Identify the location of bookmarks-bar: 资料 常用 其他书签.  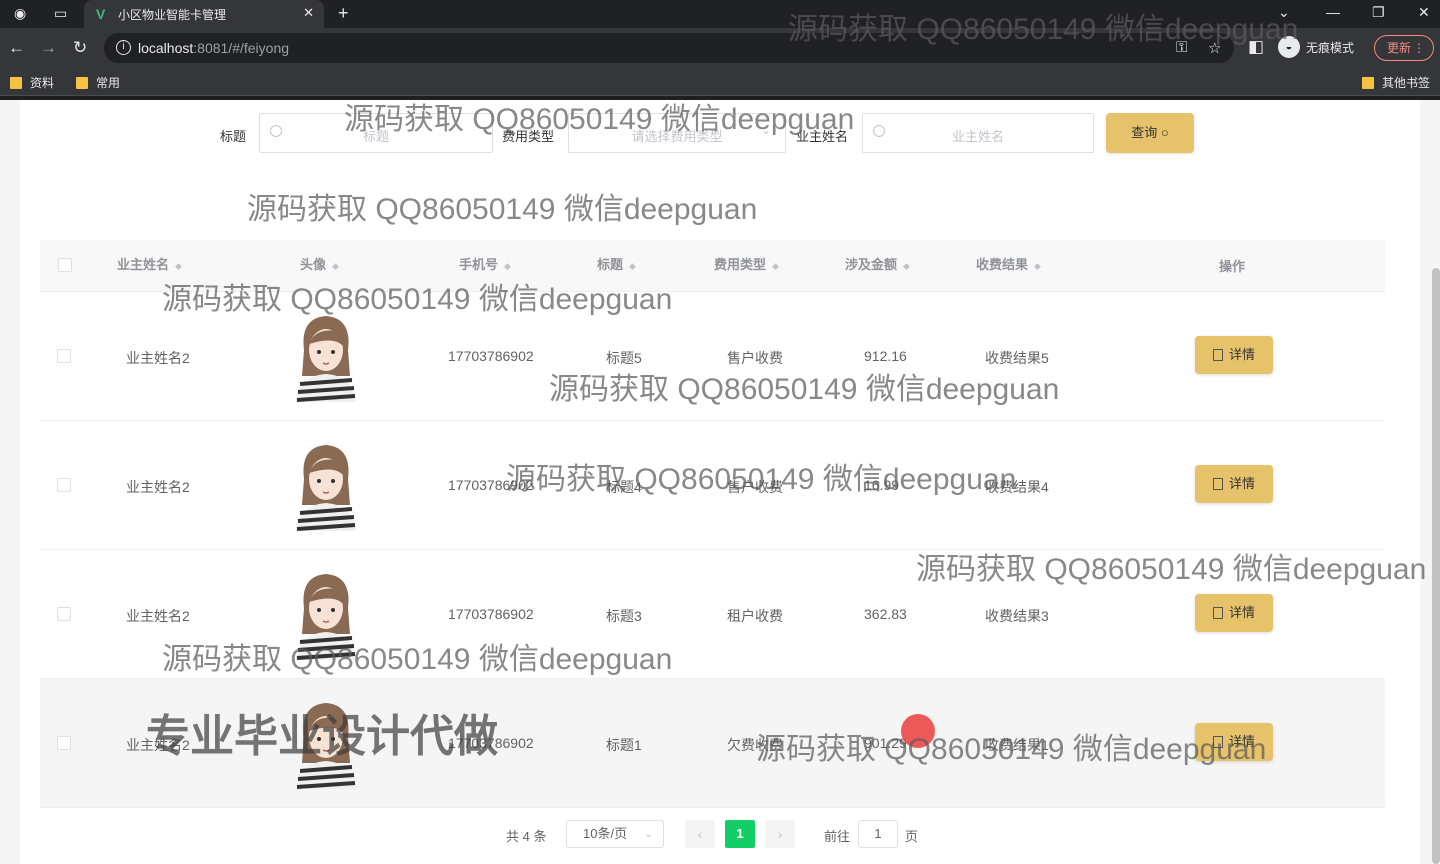
(720, 82).